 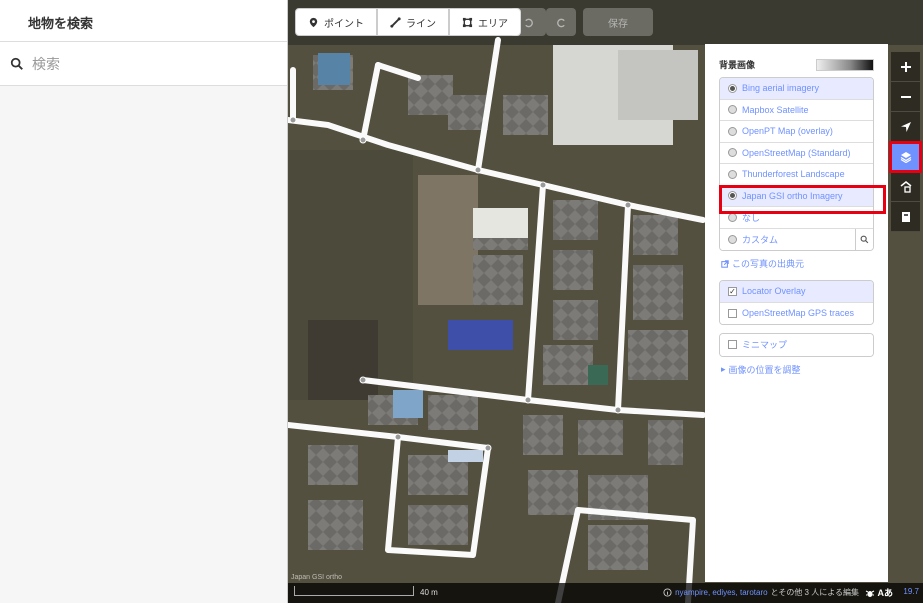 I want to click on search-icon, so click(x=16, y=63).